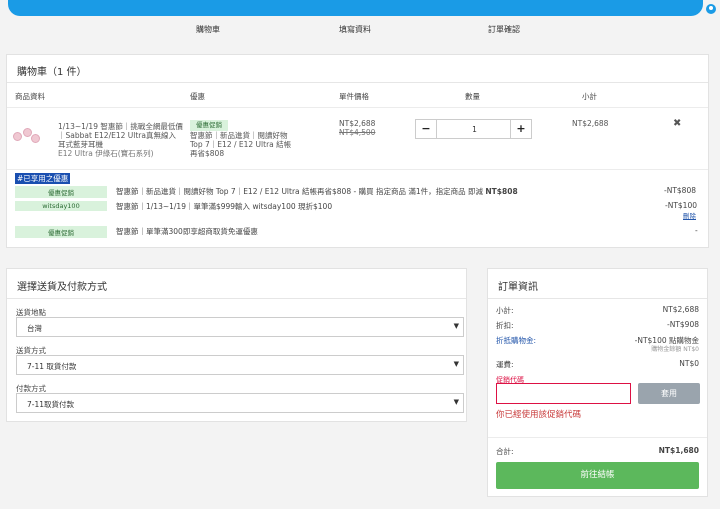  I want to click on apply-coupon-button: 套用, so click(669, 393).